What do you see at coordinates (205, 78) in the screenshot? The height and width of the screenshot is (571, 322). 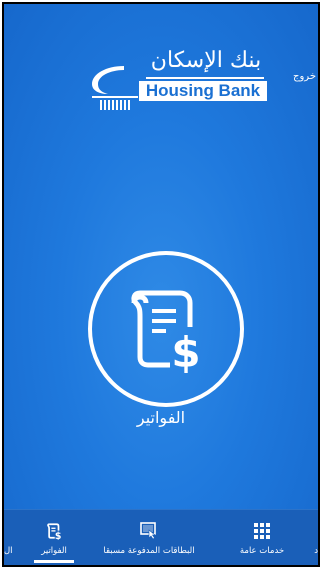 I see `logo-divider` at bounding box center [205, 78].